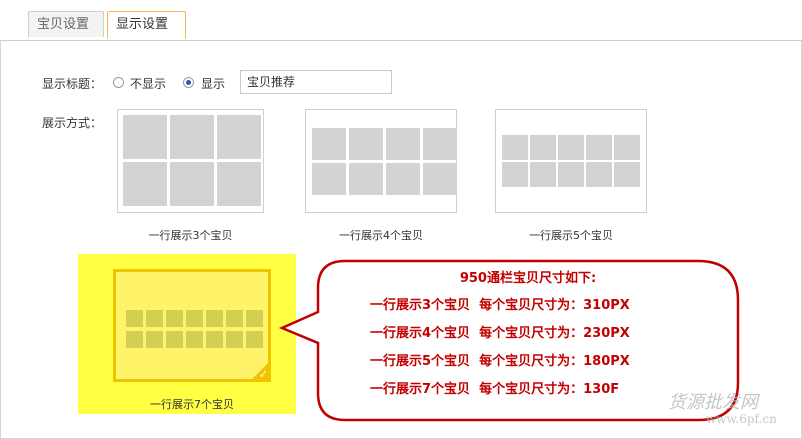  Describe the element at coordinates (500, 305) in the screenshot. I see `callout-line: 一行展示3个宝贝 每个宝贝尺寸为：310PX` at that location.